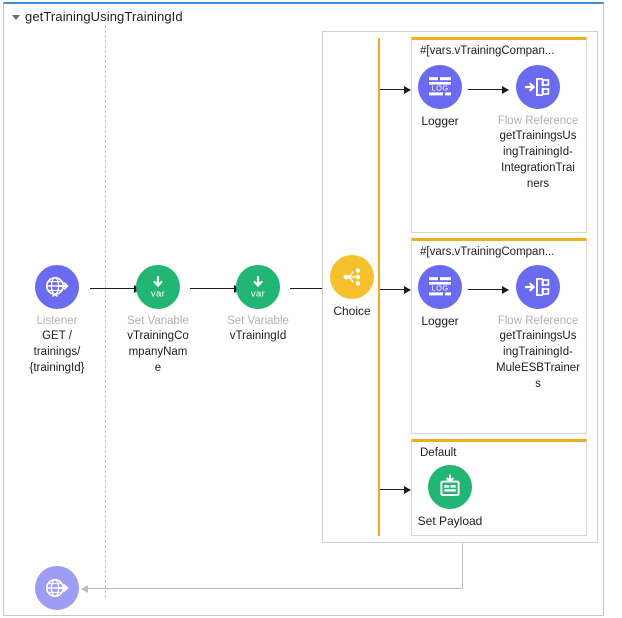  I want to click on node-name-line: {trainingId}, so click(57, 368).